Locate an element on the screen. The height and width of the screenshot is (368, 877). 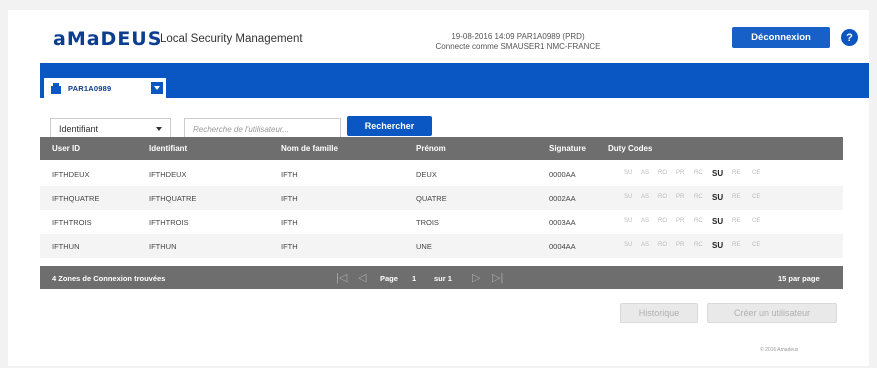
column-header-signature: Signature is located at coordinates (567, 148).